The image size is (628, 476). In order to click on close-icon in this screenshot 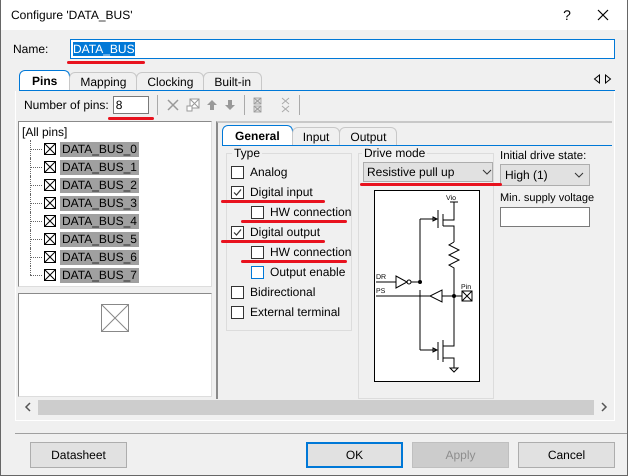, I will do `click(603, 15)`.